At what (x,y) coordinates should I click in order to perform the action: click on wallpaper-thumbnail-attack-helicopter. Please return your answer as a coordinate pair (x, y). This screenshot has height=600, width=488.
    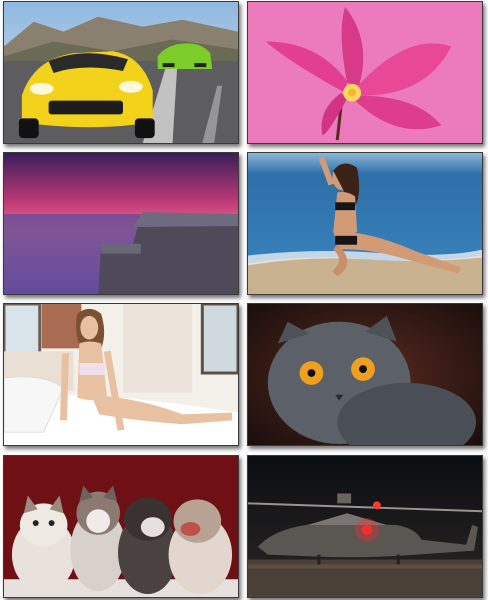
    Looking at the image, I should click on (365, 526).